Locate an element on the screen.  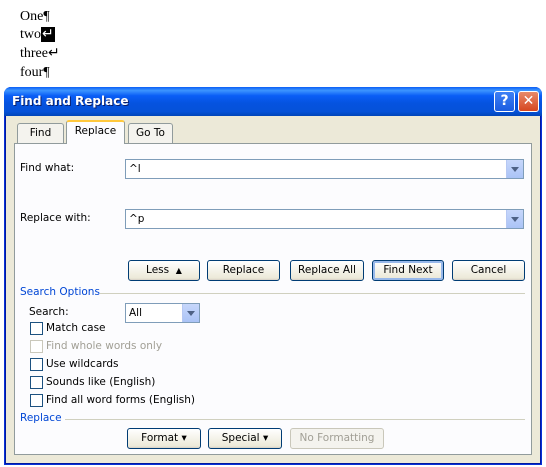
less-button: Less ▲ is located at coordinates (164, 270).